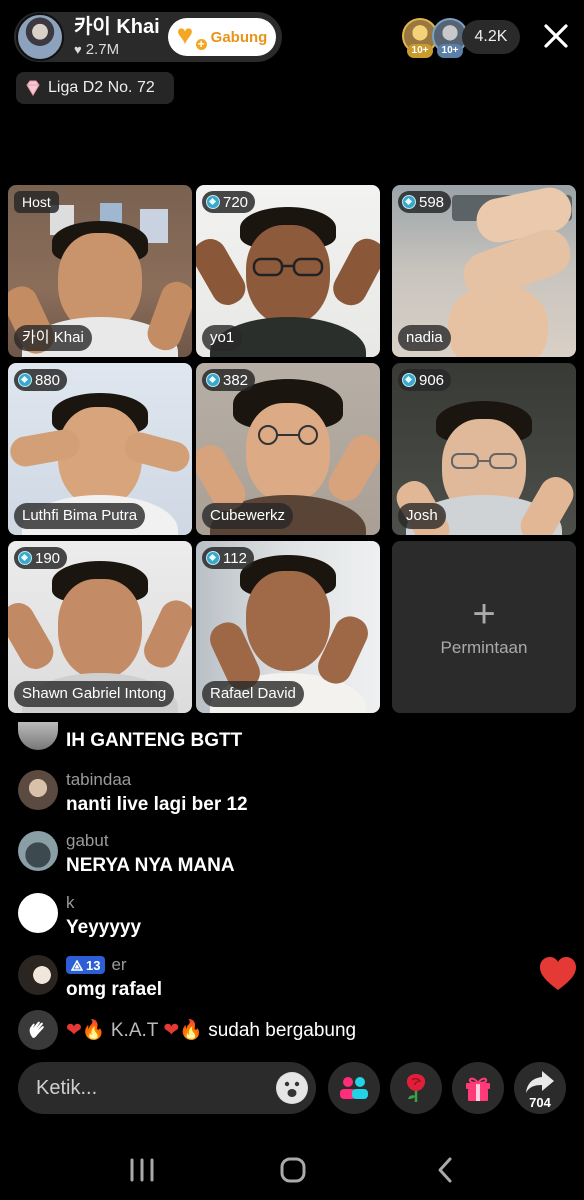  Describe the element at coordinates (33, 88) in the screenshot. I see `diamond-icon` at that location.